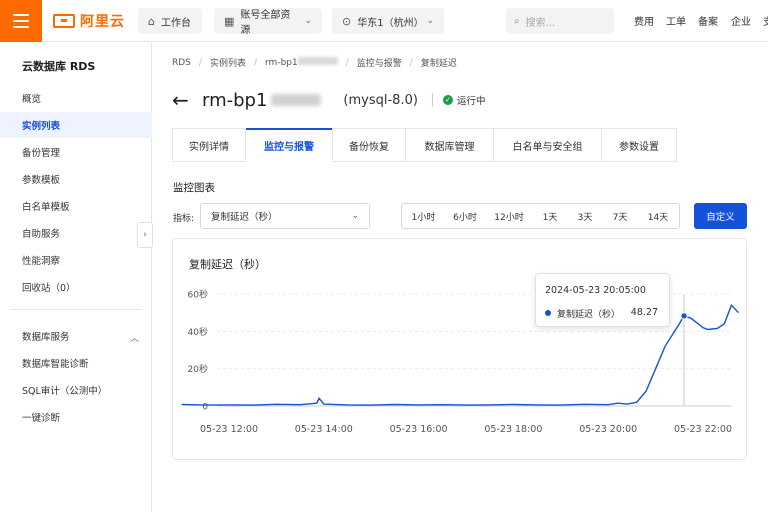 The image size is (768, 512). I want to click on sidebar-item-self-service: 自助服务, so click(76, 233).